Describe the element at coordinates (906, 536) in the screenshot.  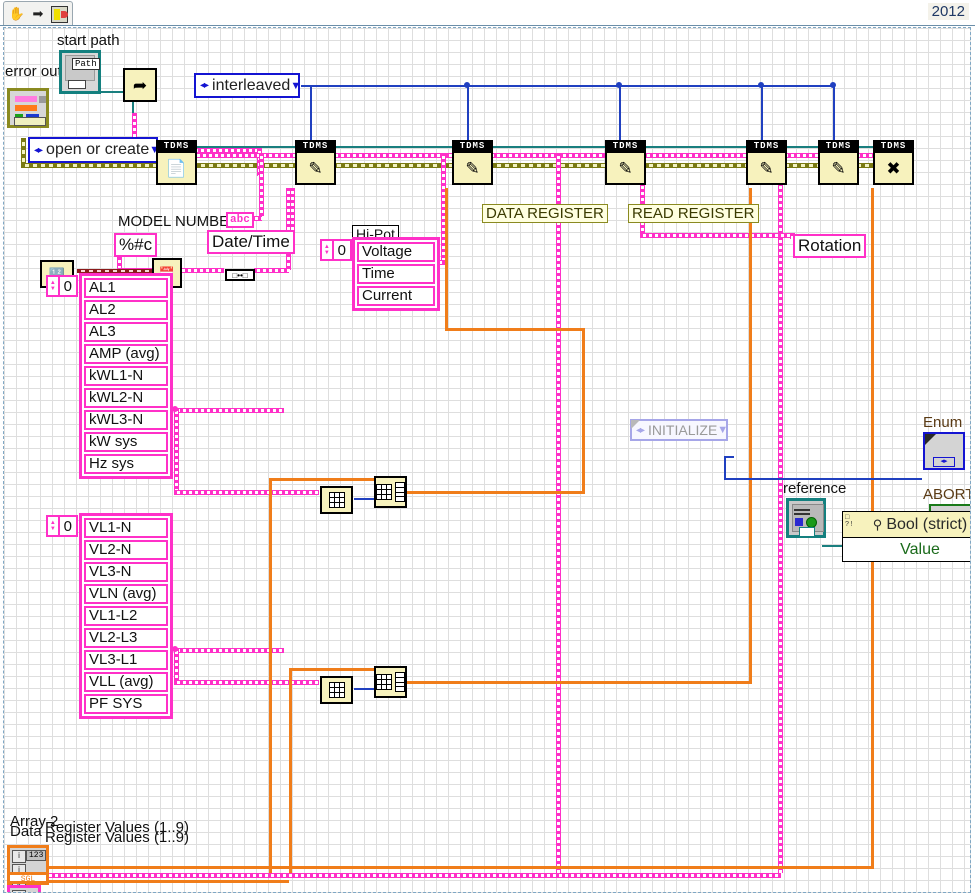
I see `boolean-property-node: ⚲ Bool (strict) Value ▶ □?! □?!` at that location.